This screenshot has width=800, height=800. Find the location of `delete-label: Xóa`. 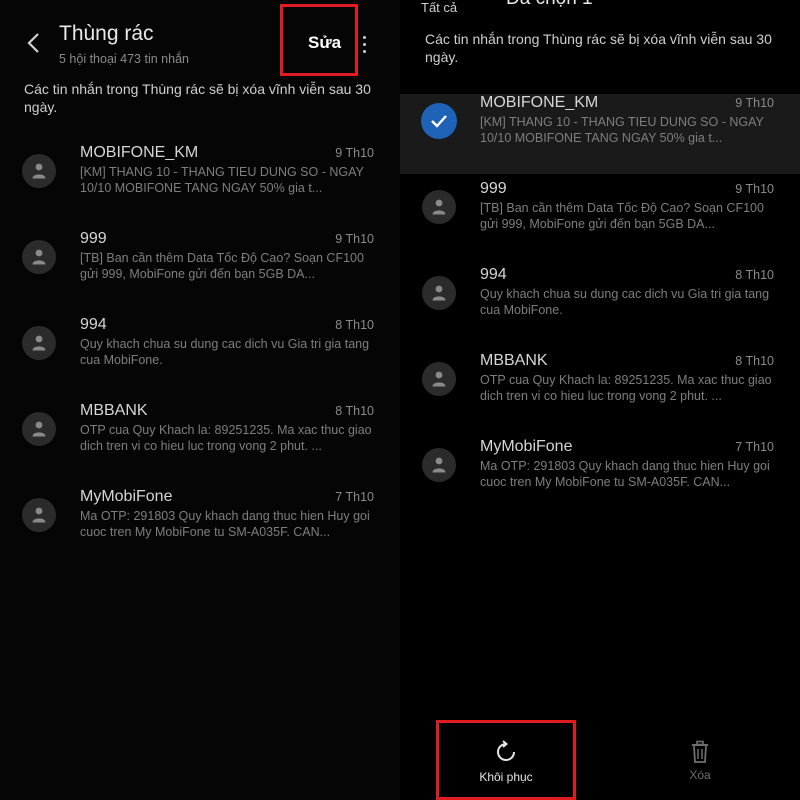

delete-label: Xóa is located at coordinates (700, 775).